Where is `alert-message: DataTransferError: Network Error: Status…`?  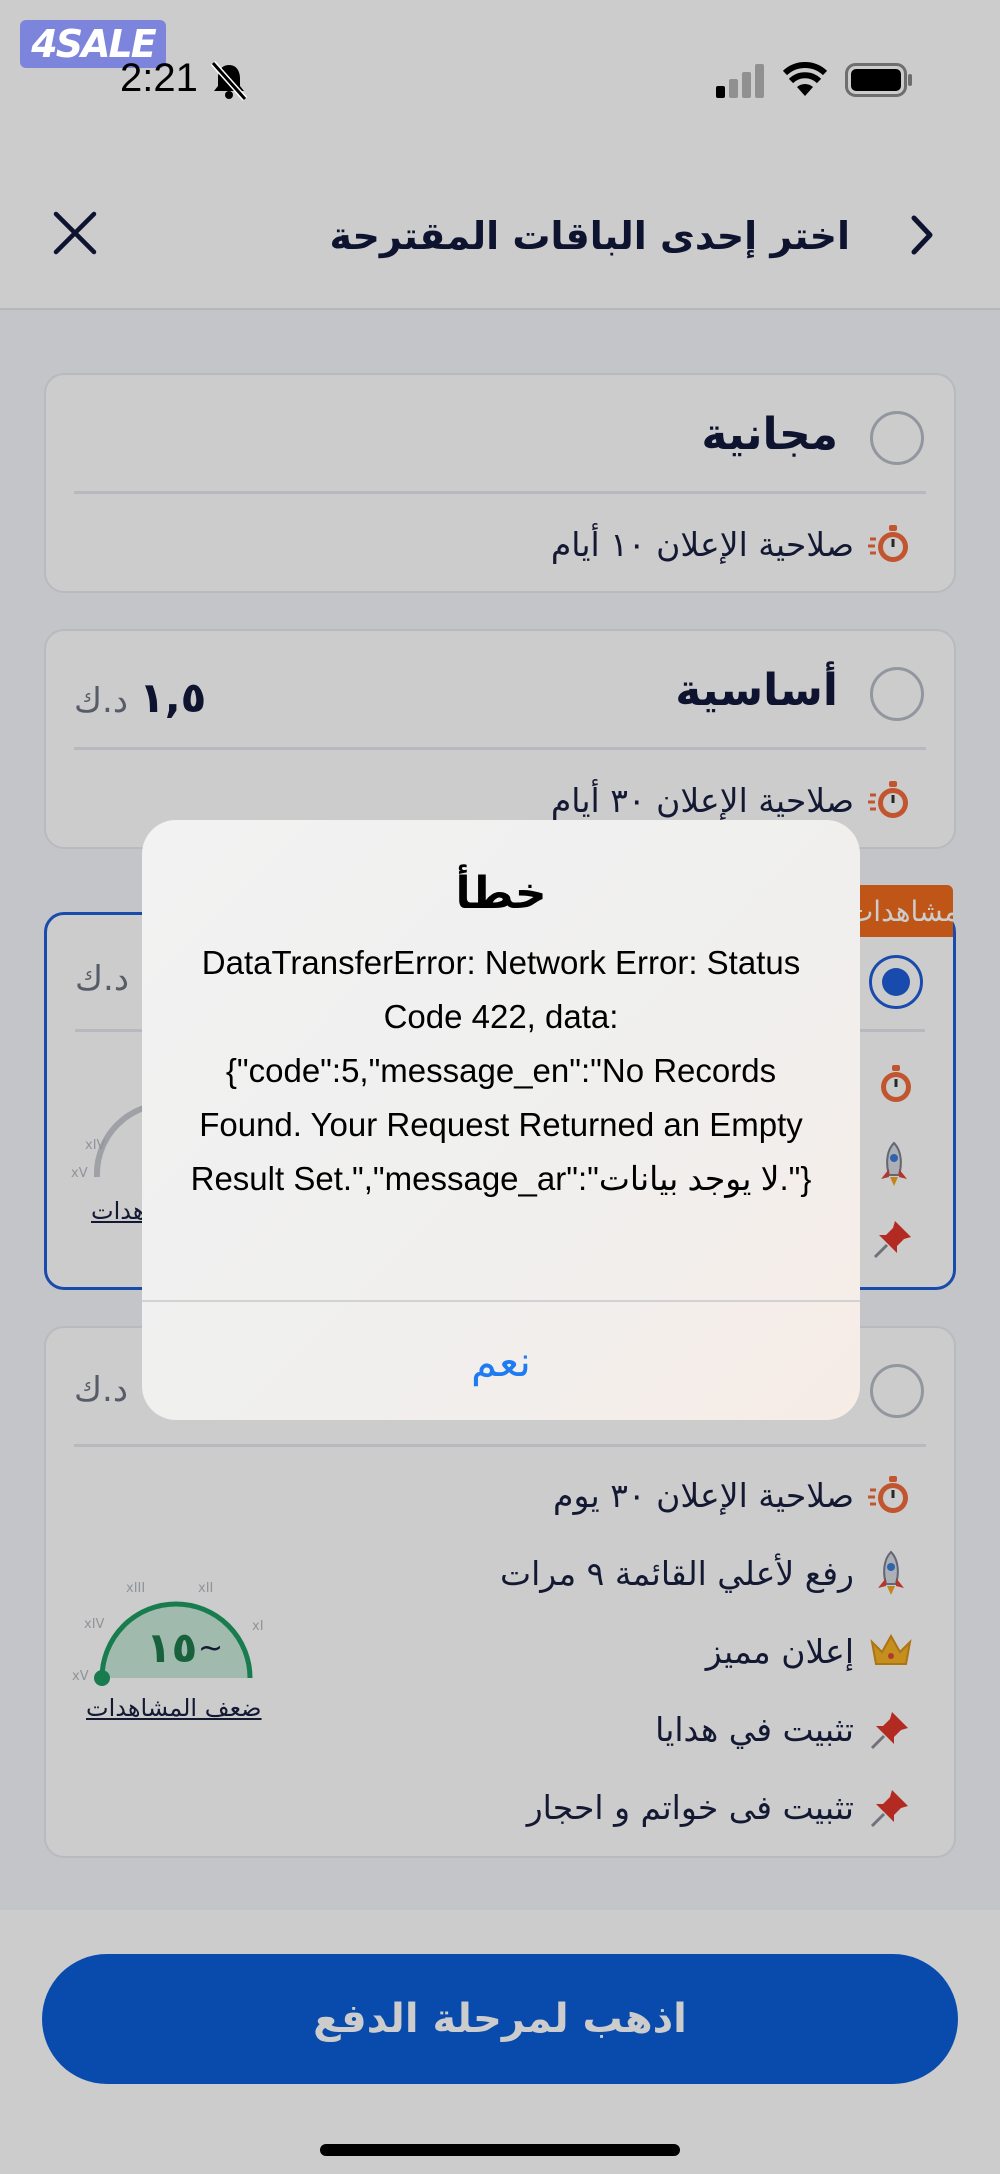
alert-message: DataTransferError: Network Error: Status… is located at coordinates (501, 1070).